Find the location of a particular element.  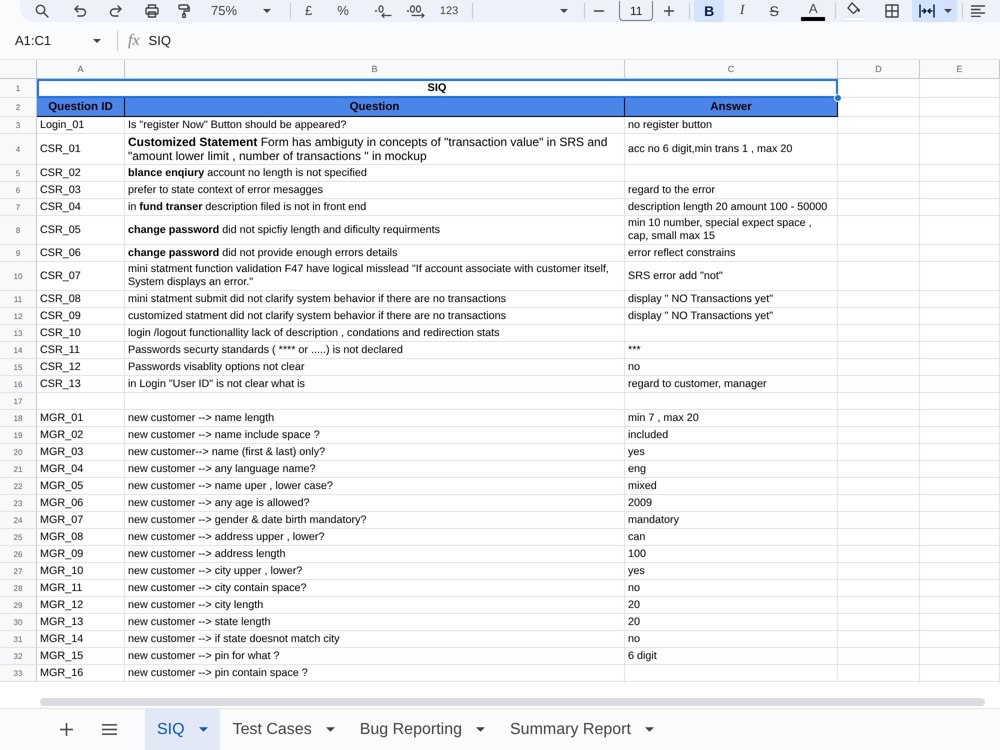

table-cell: change password did not provide enough errors details is located at coordinates (375, 253).